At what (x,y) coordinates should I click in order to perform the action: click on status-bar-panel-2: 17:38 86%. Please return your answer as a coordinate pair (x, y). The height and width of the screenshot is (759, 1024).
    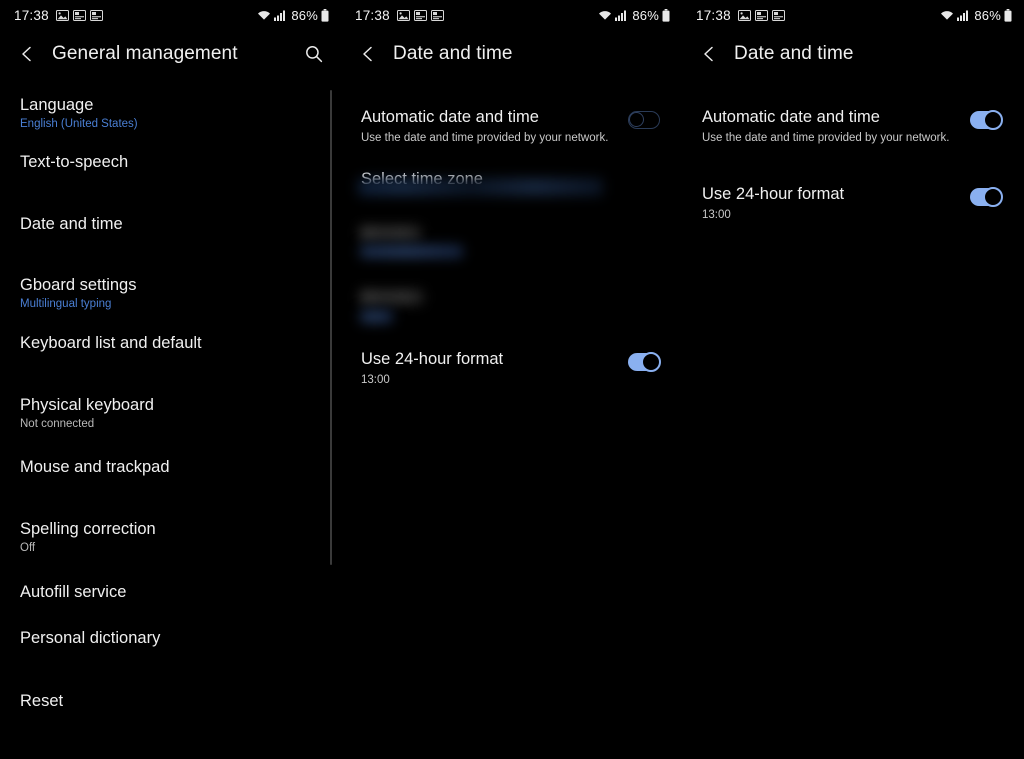
    Looking at the image, I should click on (511, 15).